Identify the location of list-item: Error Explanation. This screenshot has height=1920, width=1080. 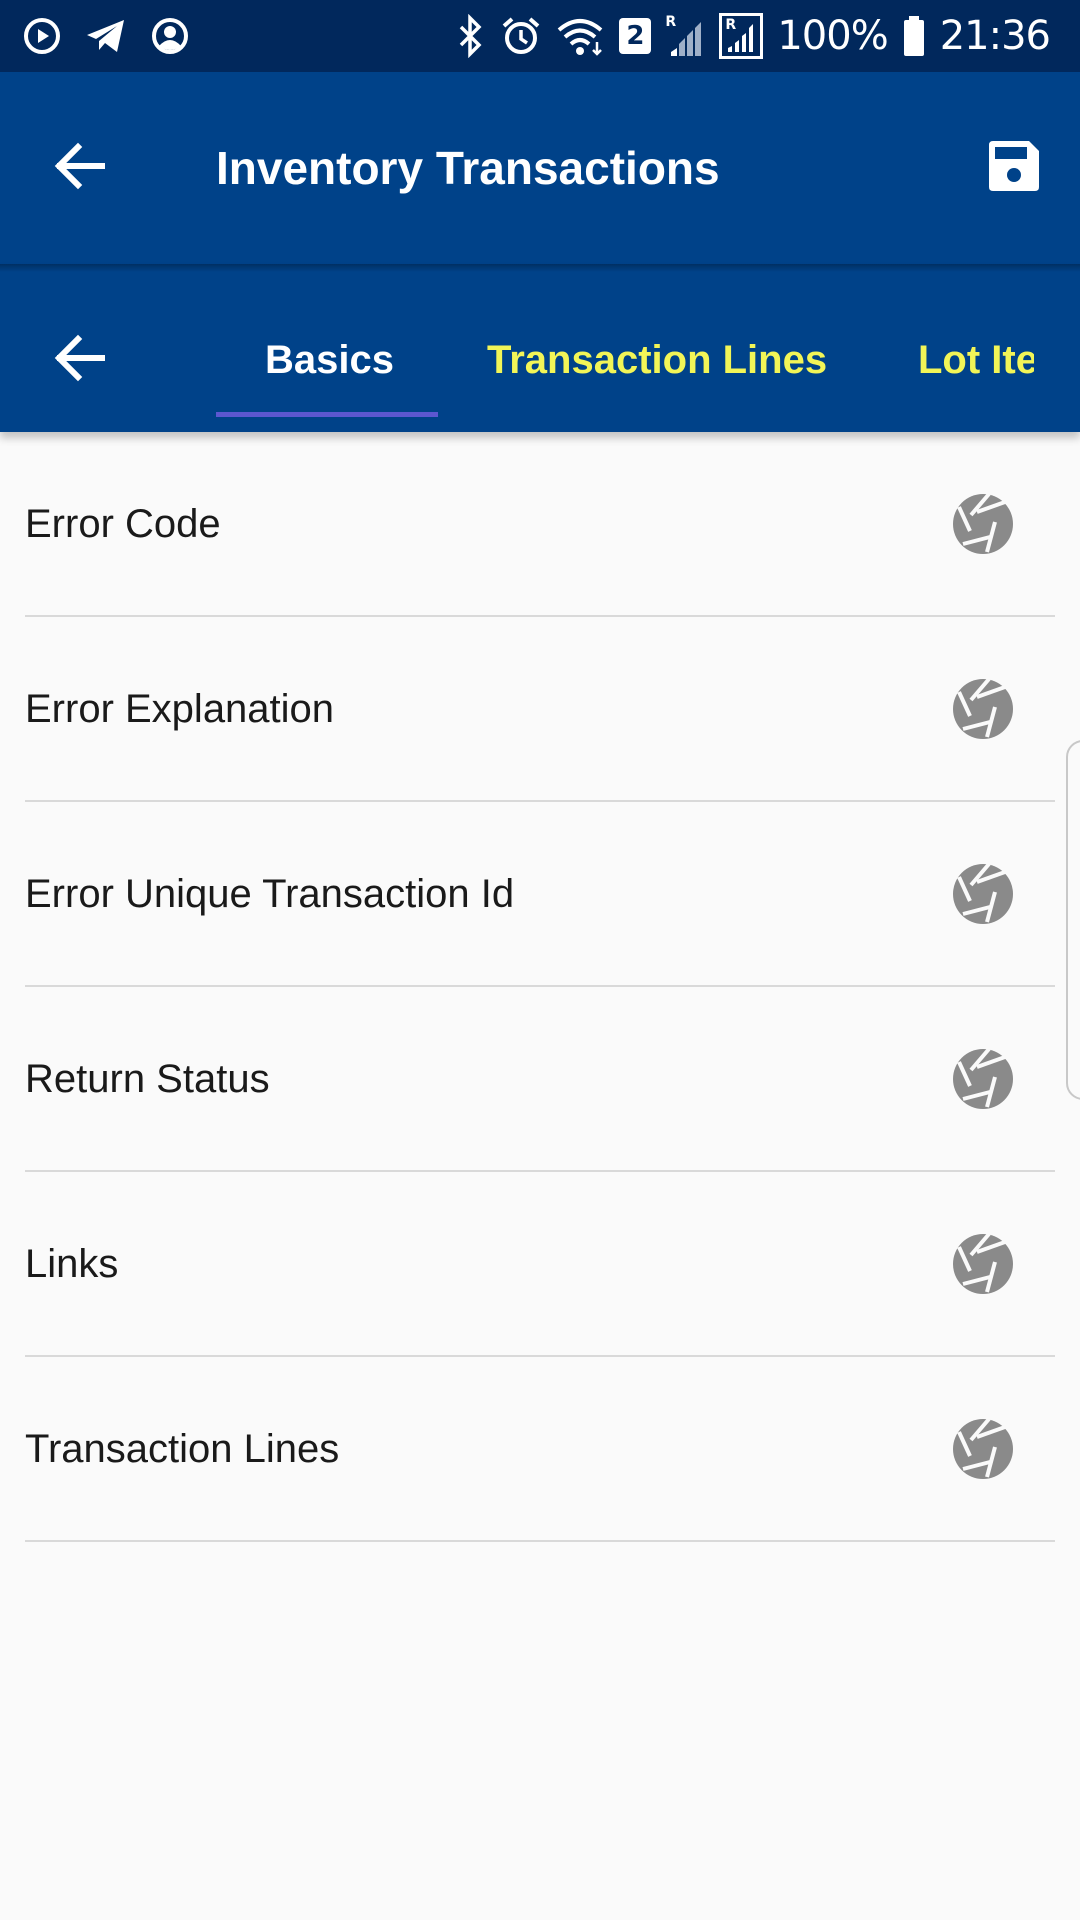
(540, 709).